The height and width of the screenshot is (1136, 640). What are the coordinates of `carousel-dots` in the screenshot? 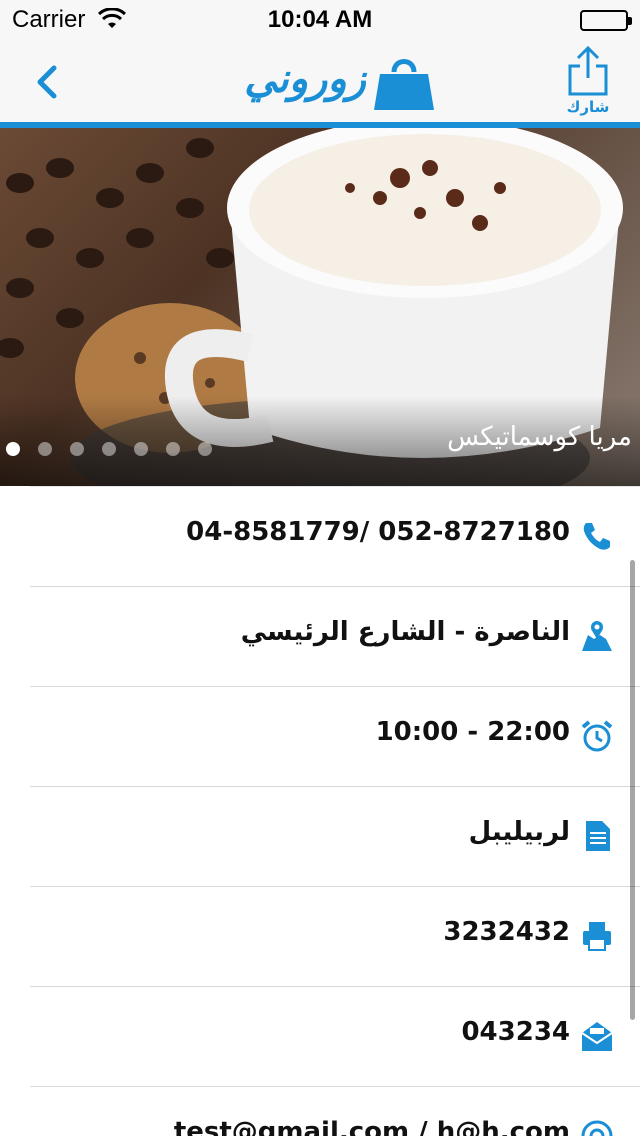 It's located at (109, 449).